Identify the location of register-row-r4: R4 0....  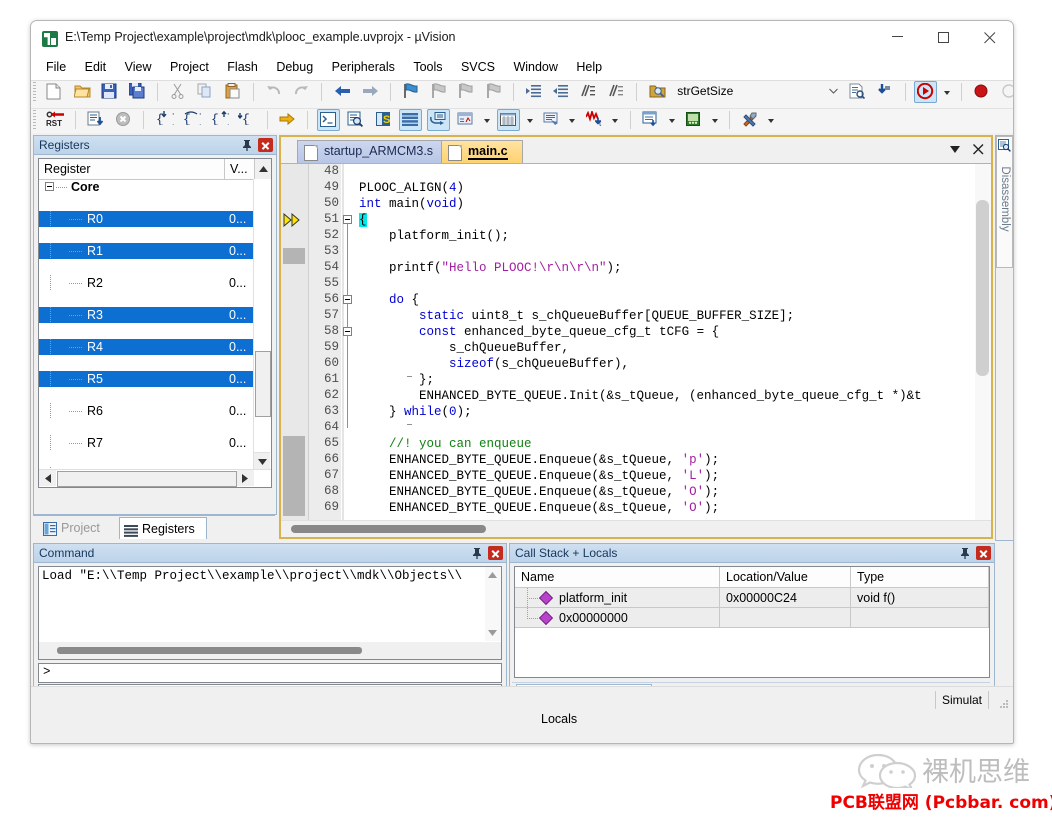
(146, 347).